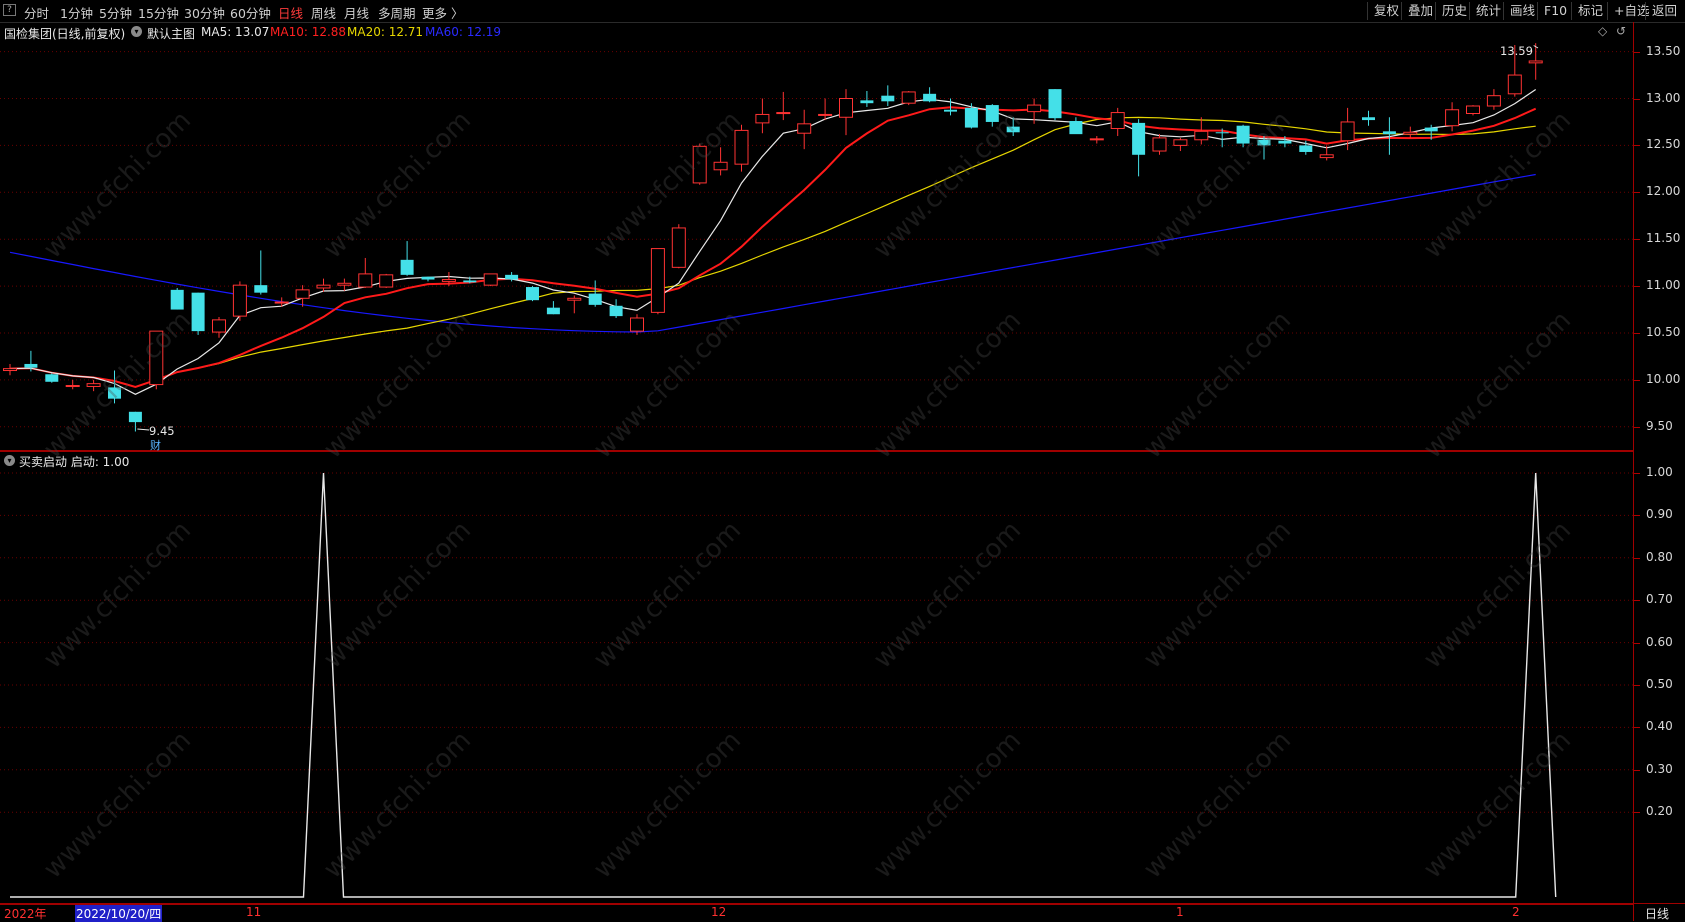  I want to click on main-y-tick-label: 9.50, so click(1659, 425).